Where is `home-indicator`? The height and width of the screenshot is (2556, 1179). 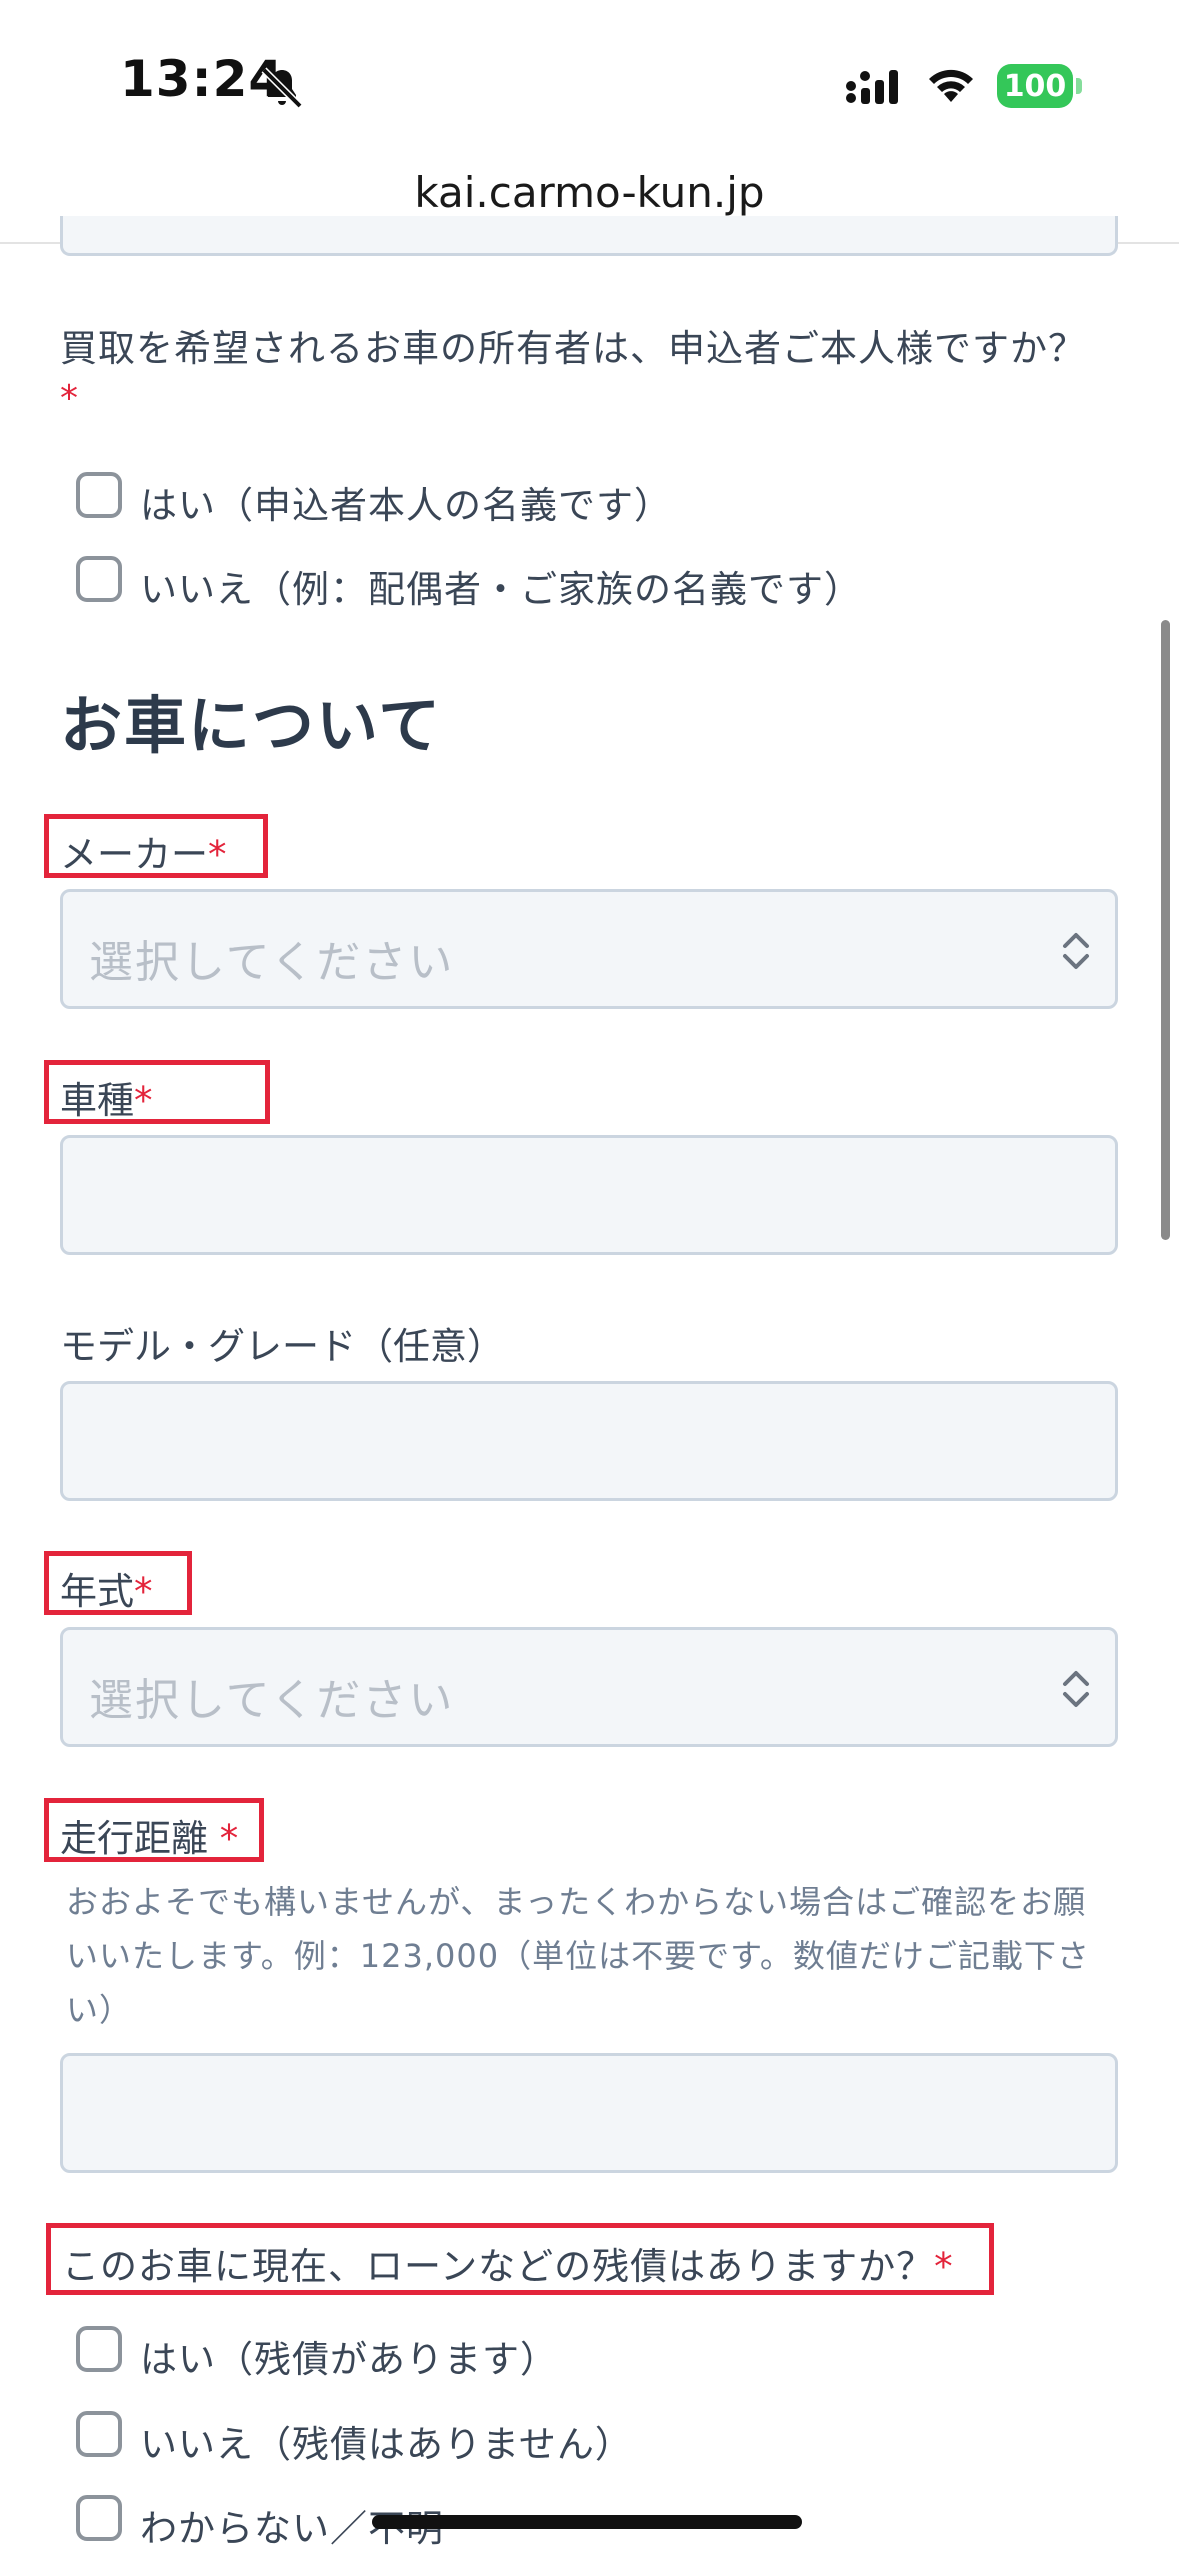 home-indicator is located at coordinates (587, 2522).